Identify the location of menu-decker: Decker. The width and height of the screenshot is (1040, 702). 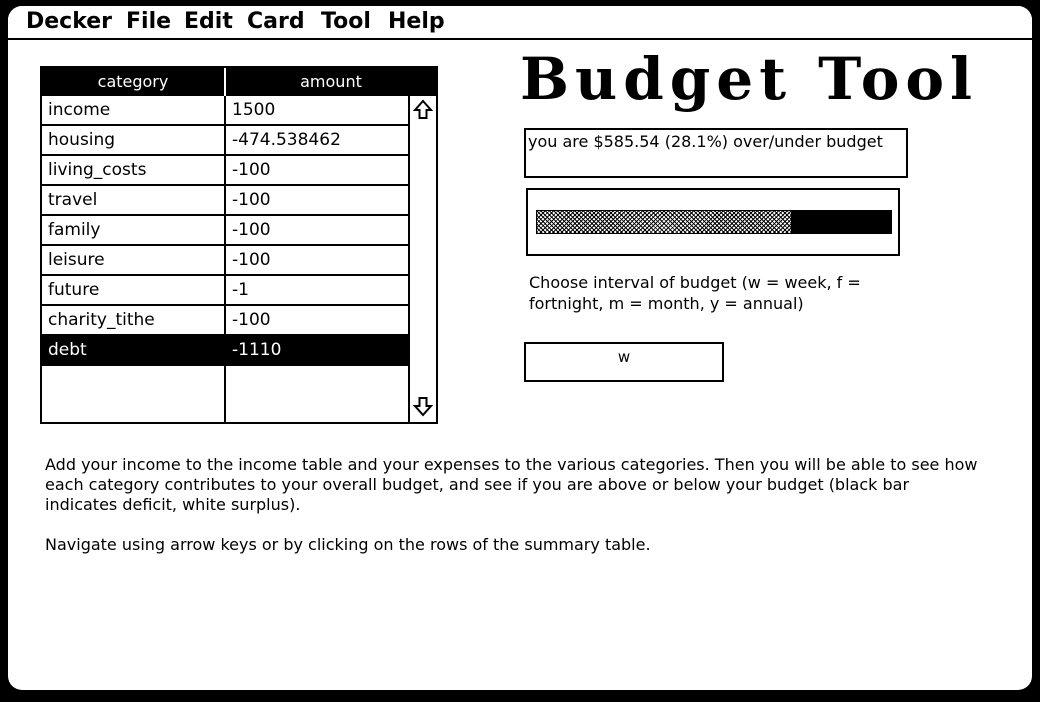
(69, 22).